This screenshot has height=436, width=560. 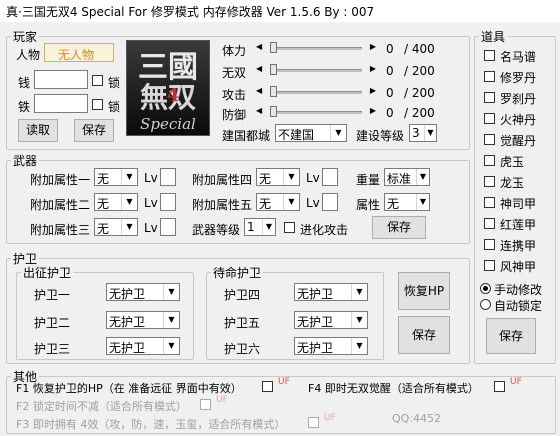 I want to click on weight-select: 标准 ▼, so click(x=407, y=177).